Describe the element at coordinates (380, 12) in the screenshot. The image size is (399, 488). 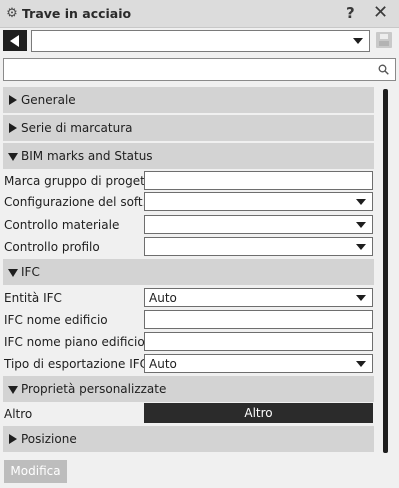
I see `close-button: ✕` at that location.